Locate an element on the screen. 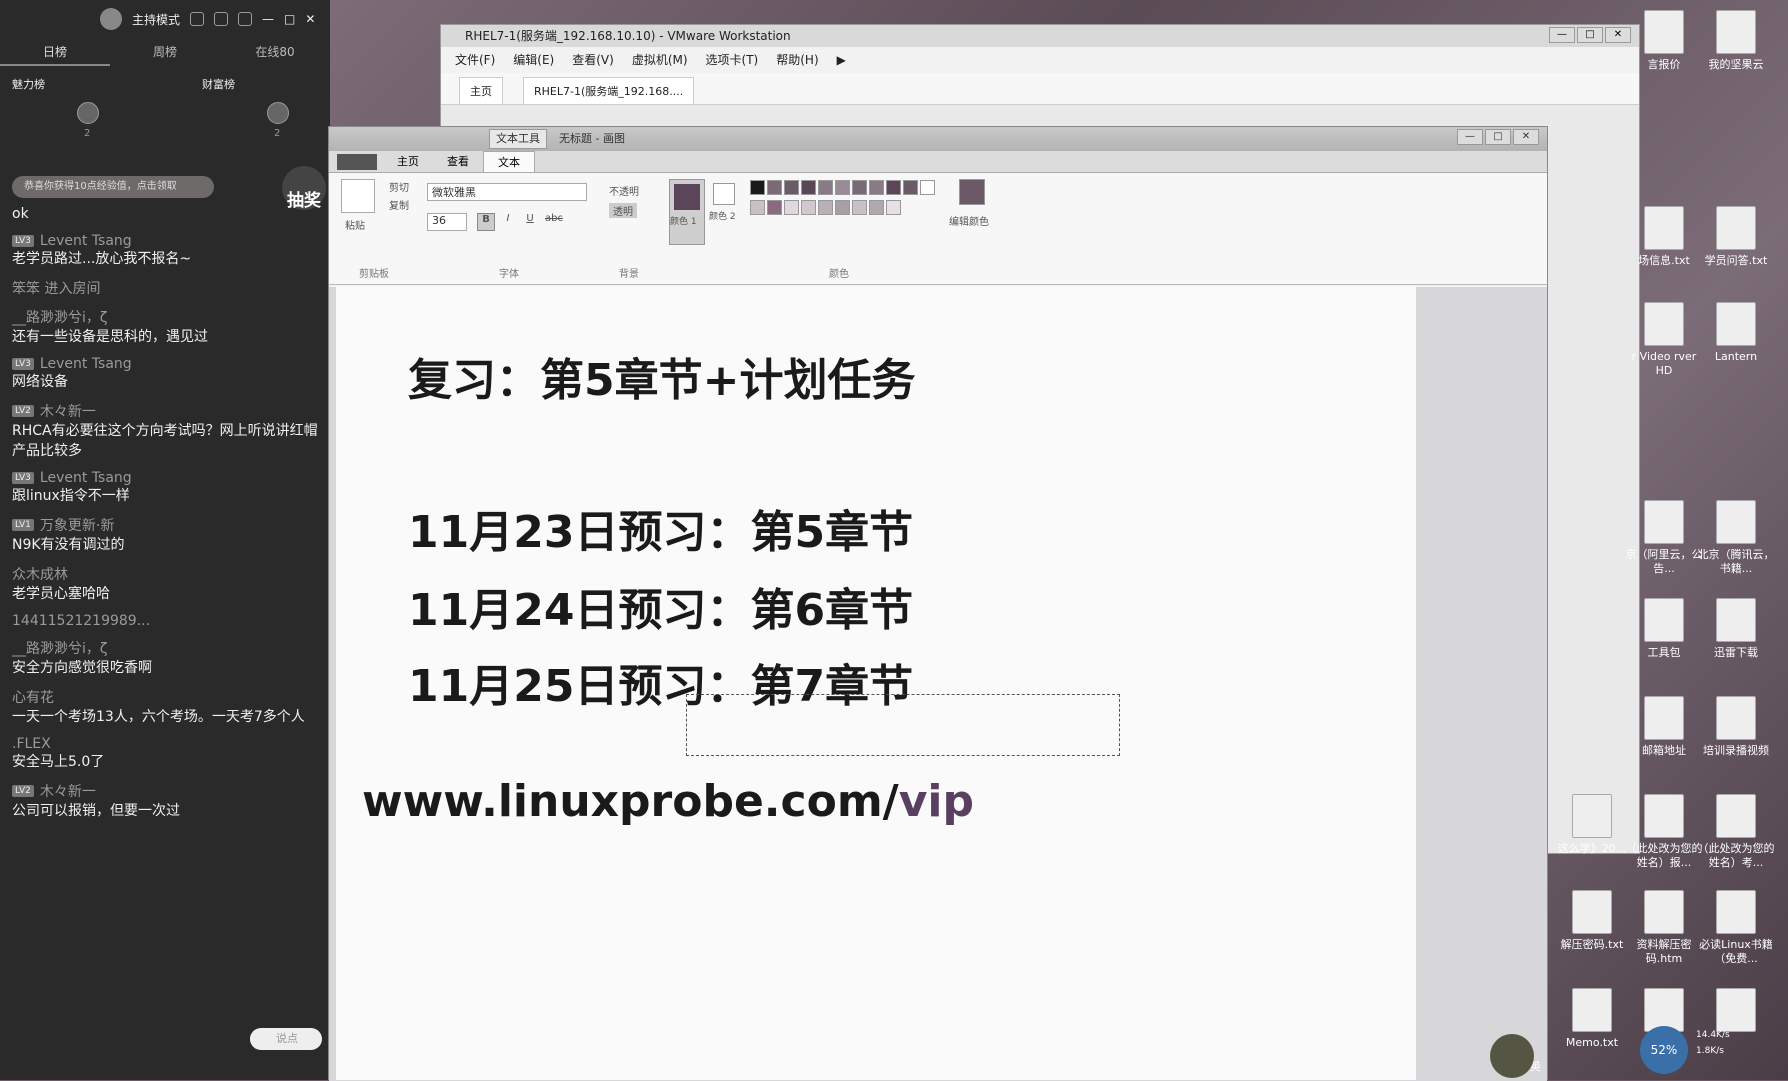  settings-icon is located at coordinates (197, 19).